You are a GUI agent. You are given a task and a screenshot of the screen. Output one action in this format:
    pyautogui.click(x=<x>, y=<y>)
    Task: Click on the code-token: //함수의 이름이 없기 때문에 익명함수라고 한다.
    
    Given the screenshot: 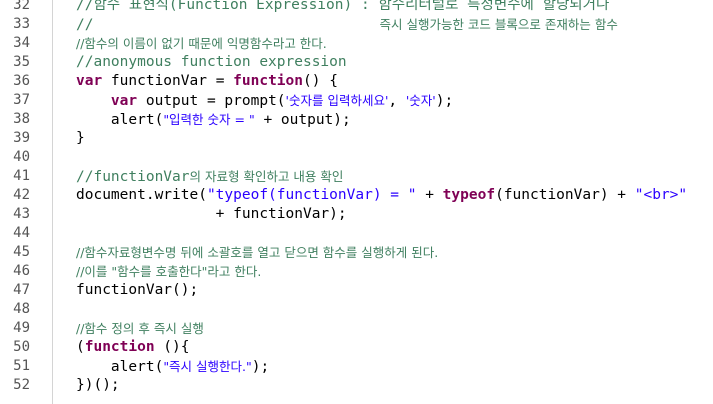 What is the action you would take?
    pyautogui.click(x=201, y=43)
    